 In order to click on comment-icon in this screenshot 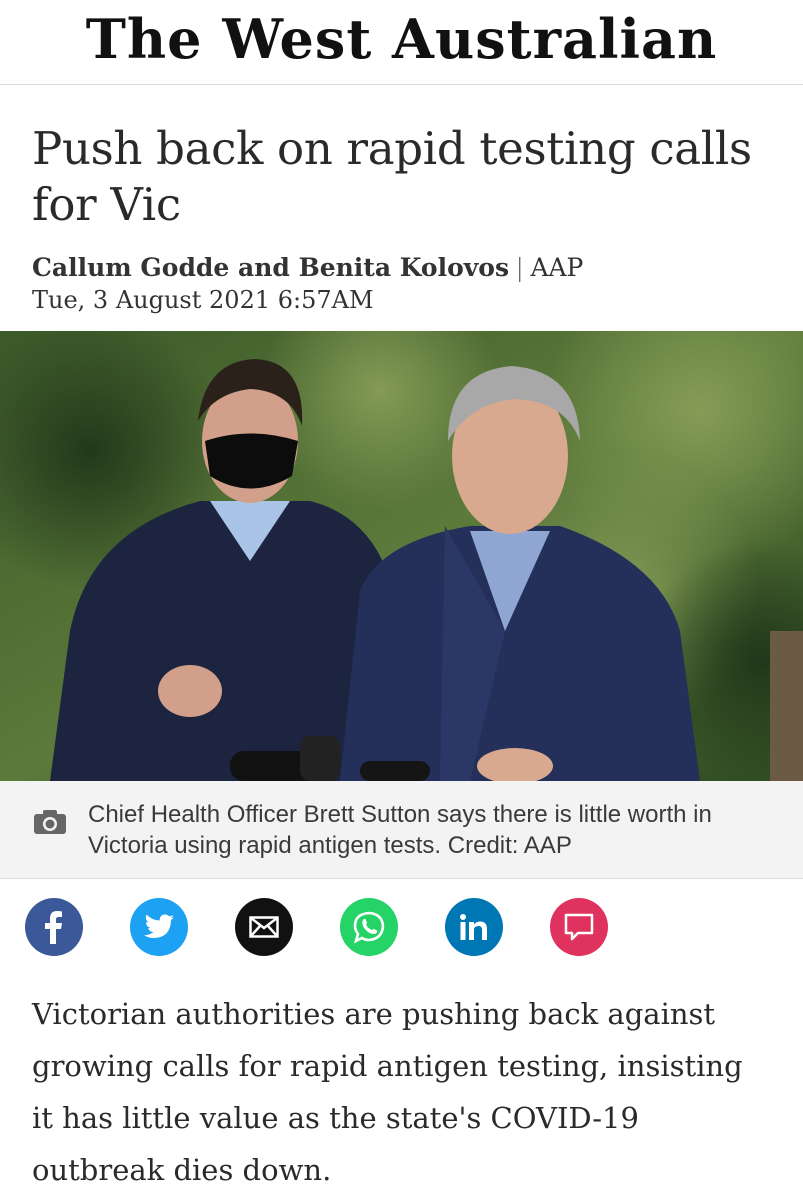, I will do `click(579, 927)`.